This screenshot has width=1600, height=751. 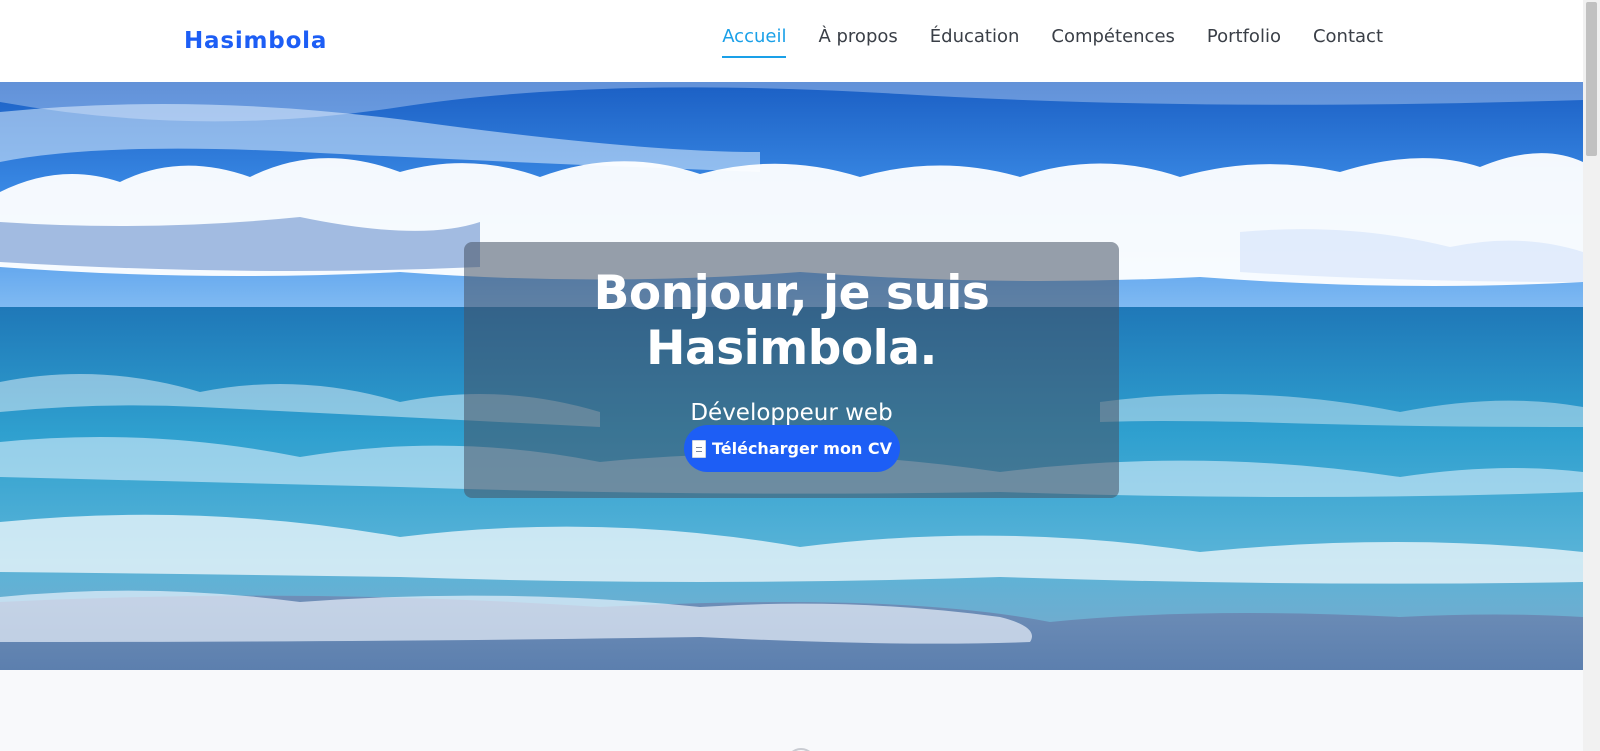 I want to click on download-cv-label: Télécharger mon CV, so click(x=802, y=448).